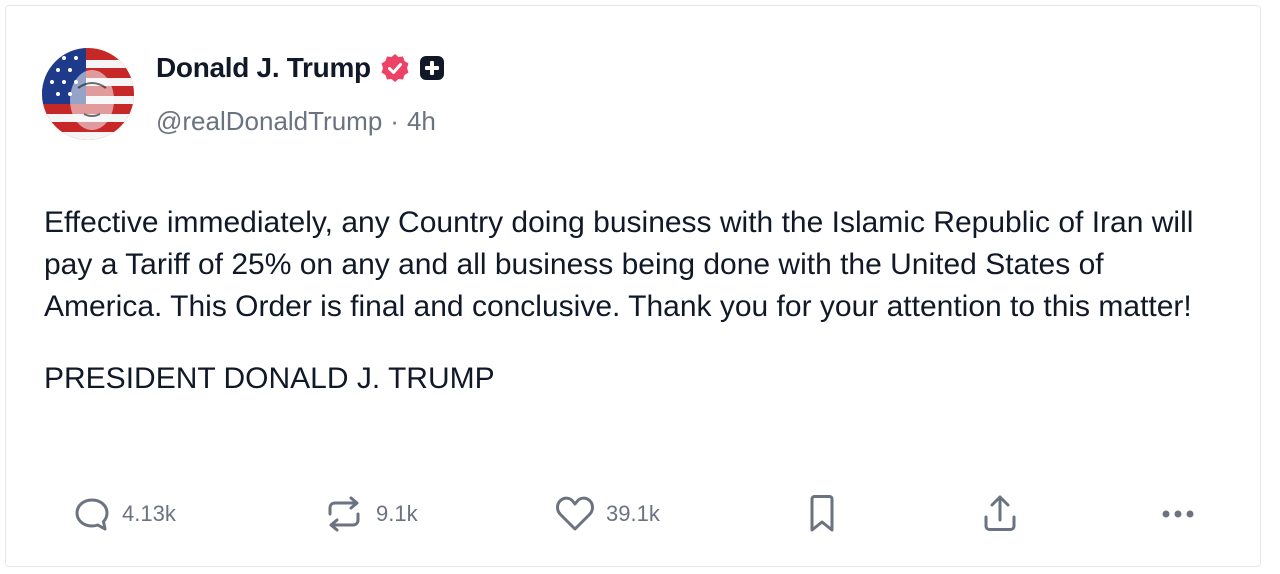 The height and width of the screenshot is (574, 1280). Describe the element at coordinates (432, 68) in the screenshot. I see `plus-badge-icon` at that location.